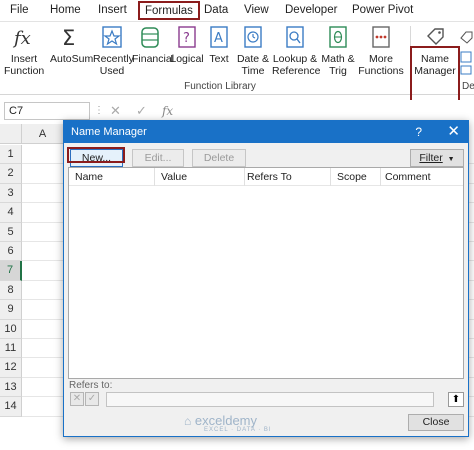 This screenshot has height=450, width=474. What do you see at coordinates (382, 10) in the screenshot?
I see `tab-power-pivot: Power Pivot` at bounding box center [382, 10].